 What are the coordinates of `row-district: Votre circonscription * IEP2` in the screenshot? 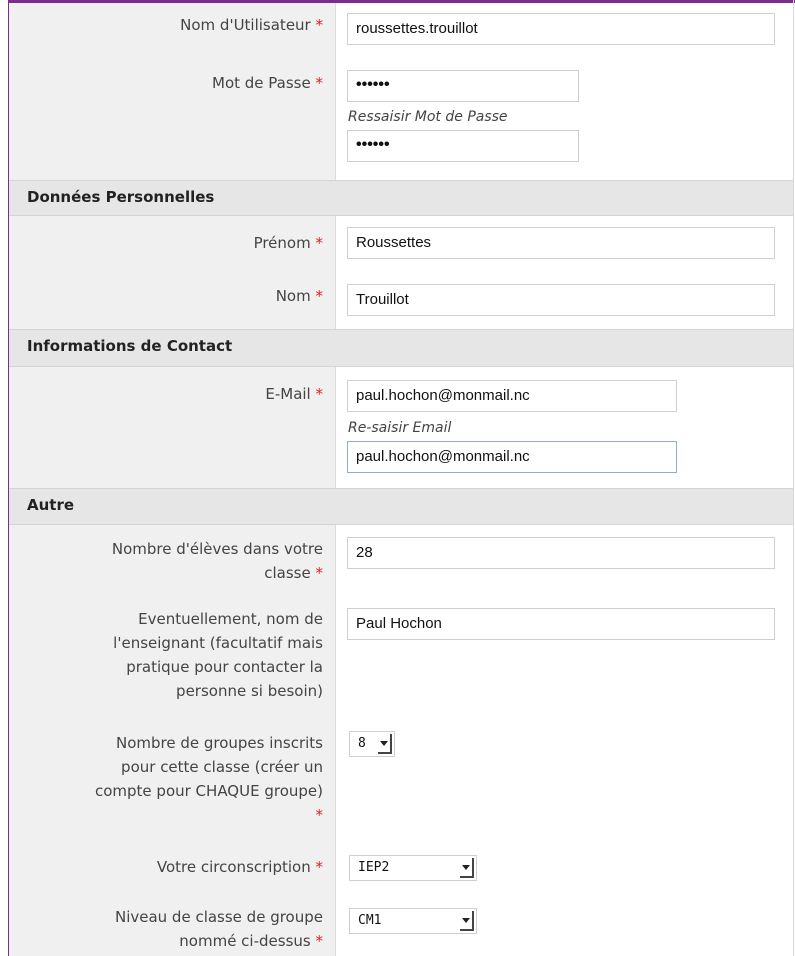 It's located at (401, 869).